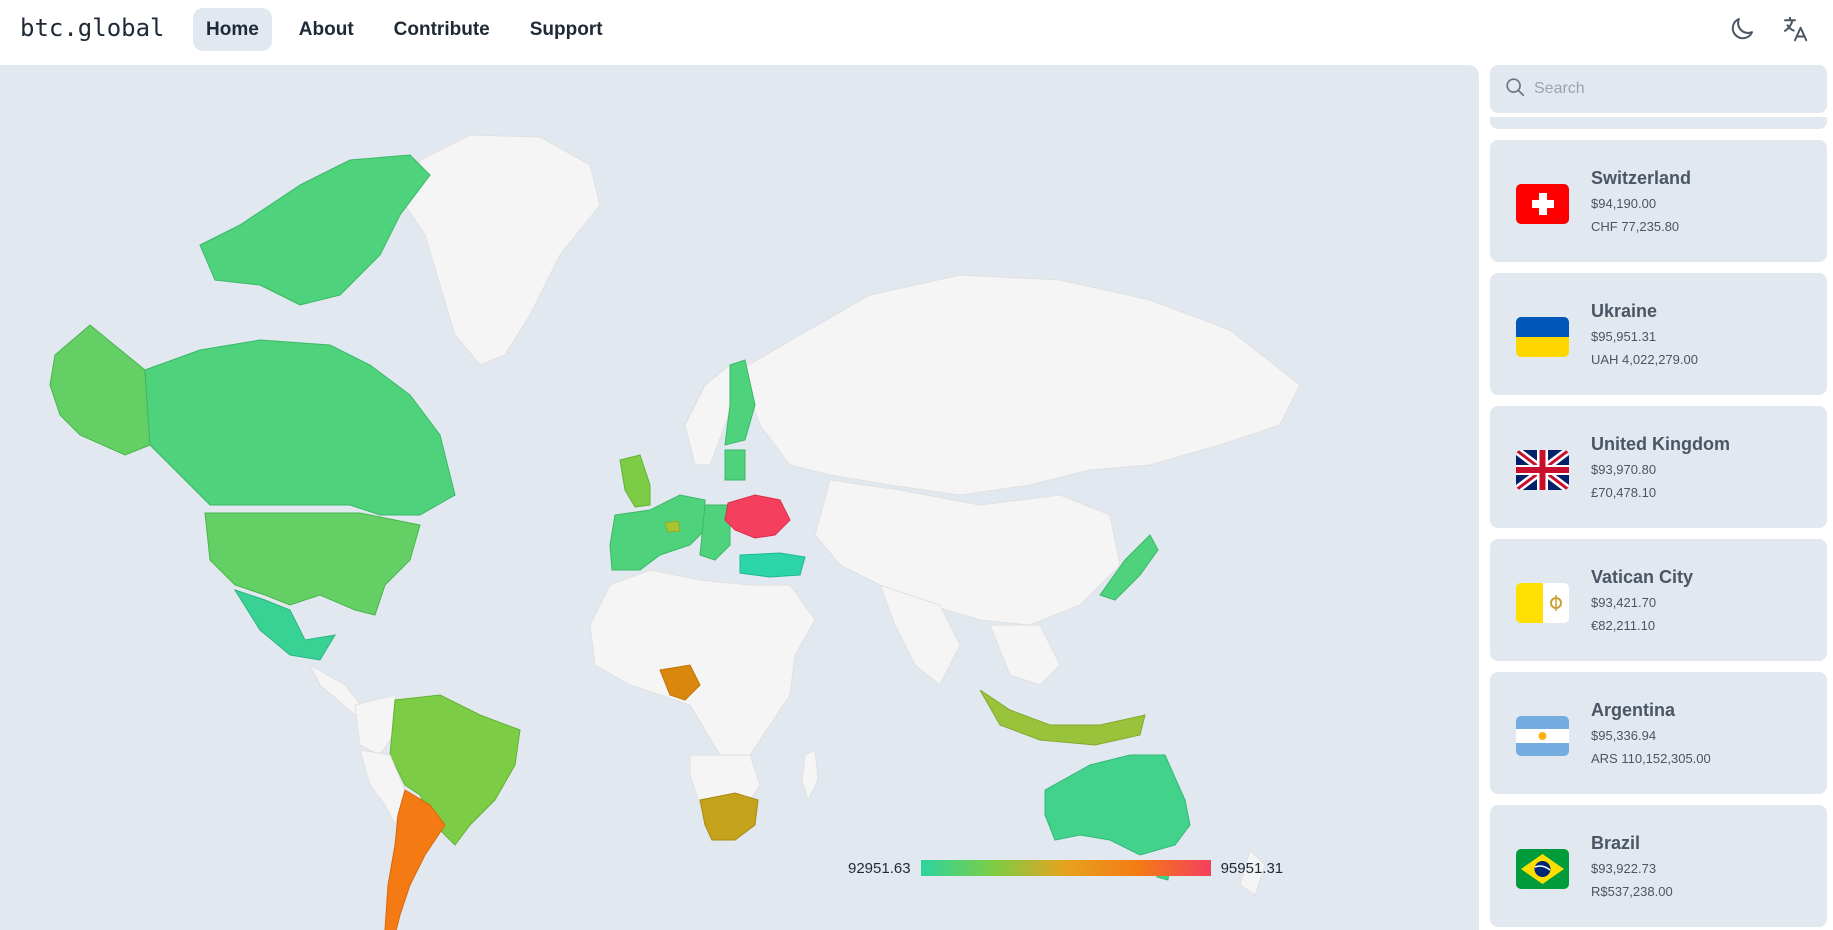 Image resolution: width=1833 pixels, height=930 pixels. I want to click on search-input, so click(1674, 89).